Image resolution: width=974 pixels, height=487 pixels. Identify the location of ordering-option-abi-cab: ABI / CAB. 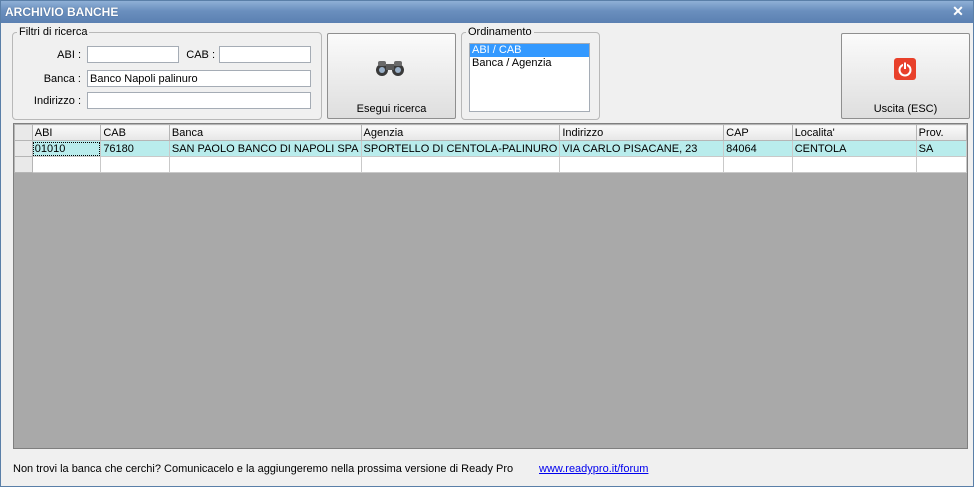
(529, 50).